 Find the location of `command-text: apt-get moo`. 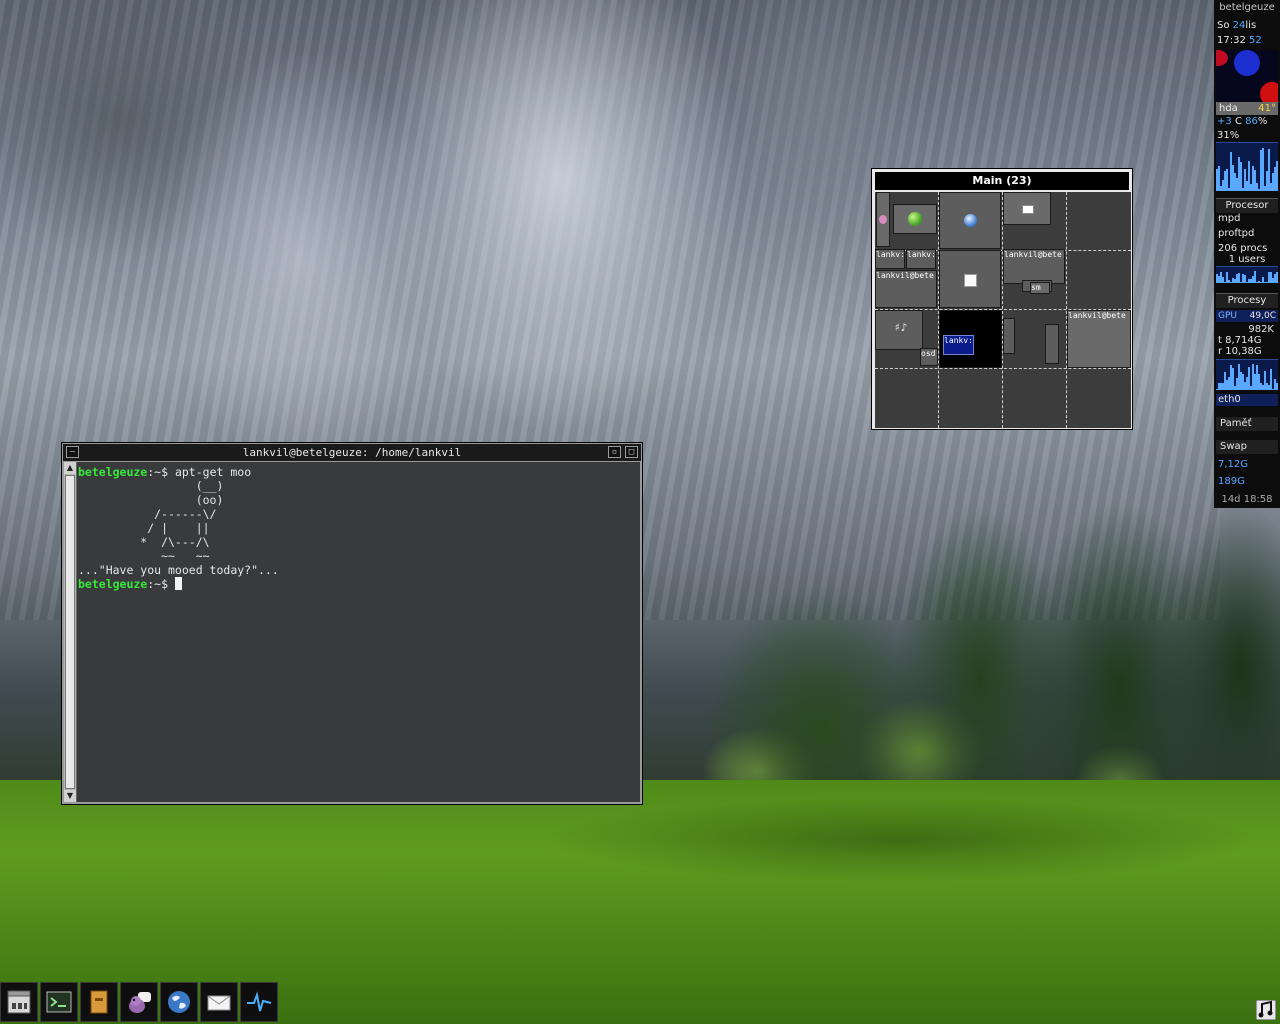

command-text: apt-get moo is located at coordinates (210, 472).